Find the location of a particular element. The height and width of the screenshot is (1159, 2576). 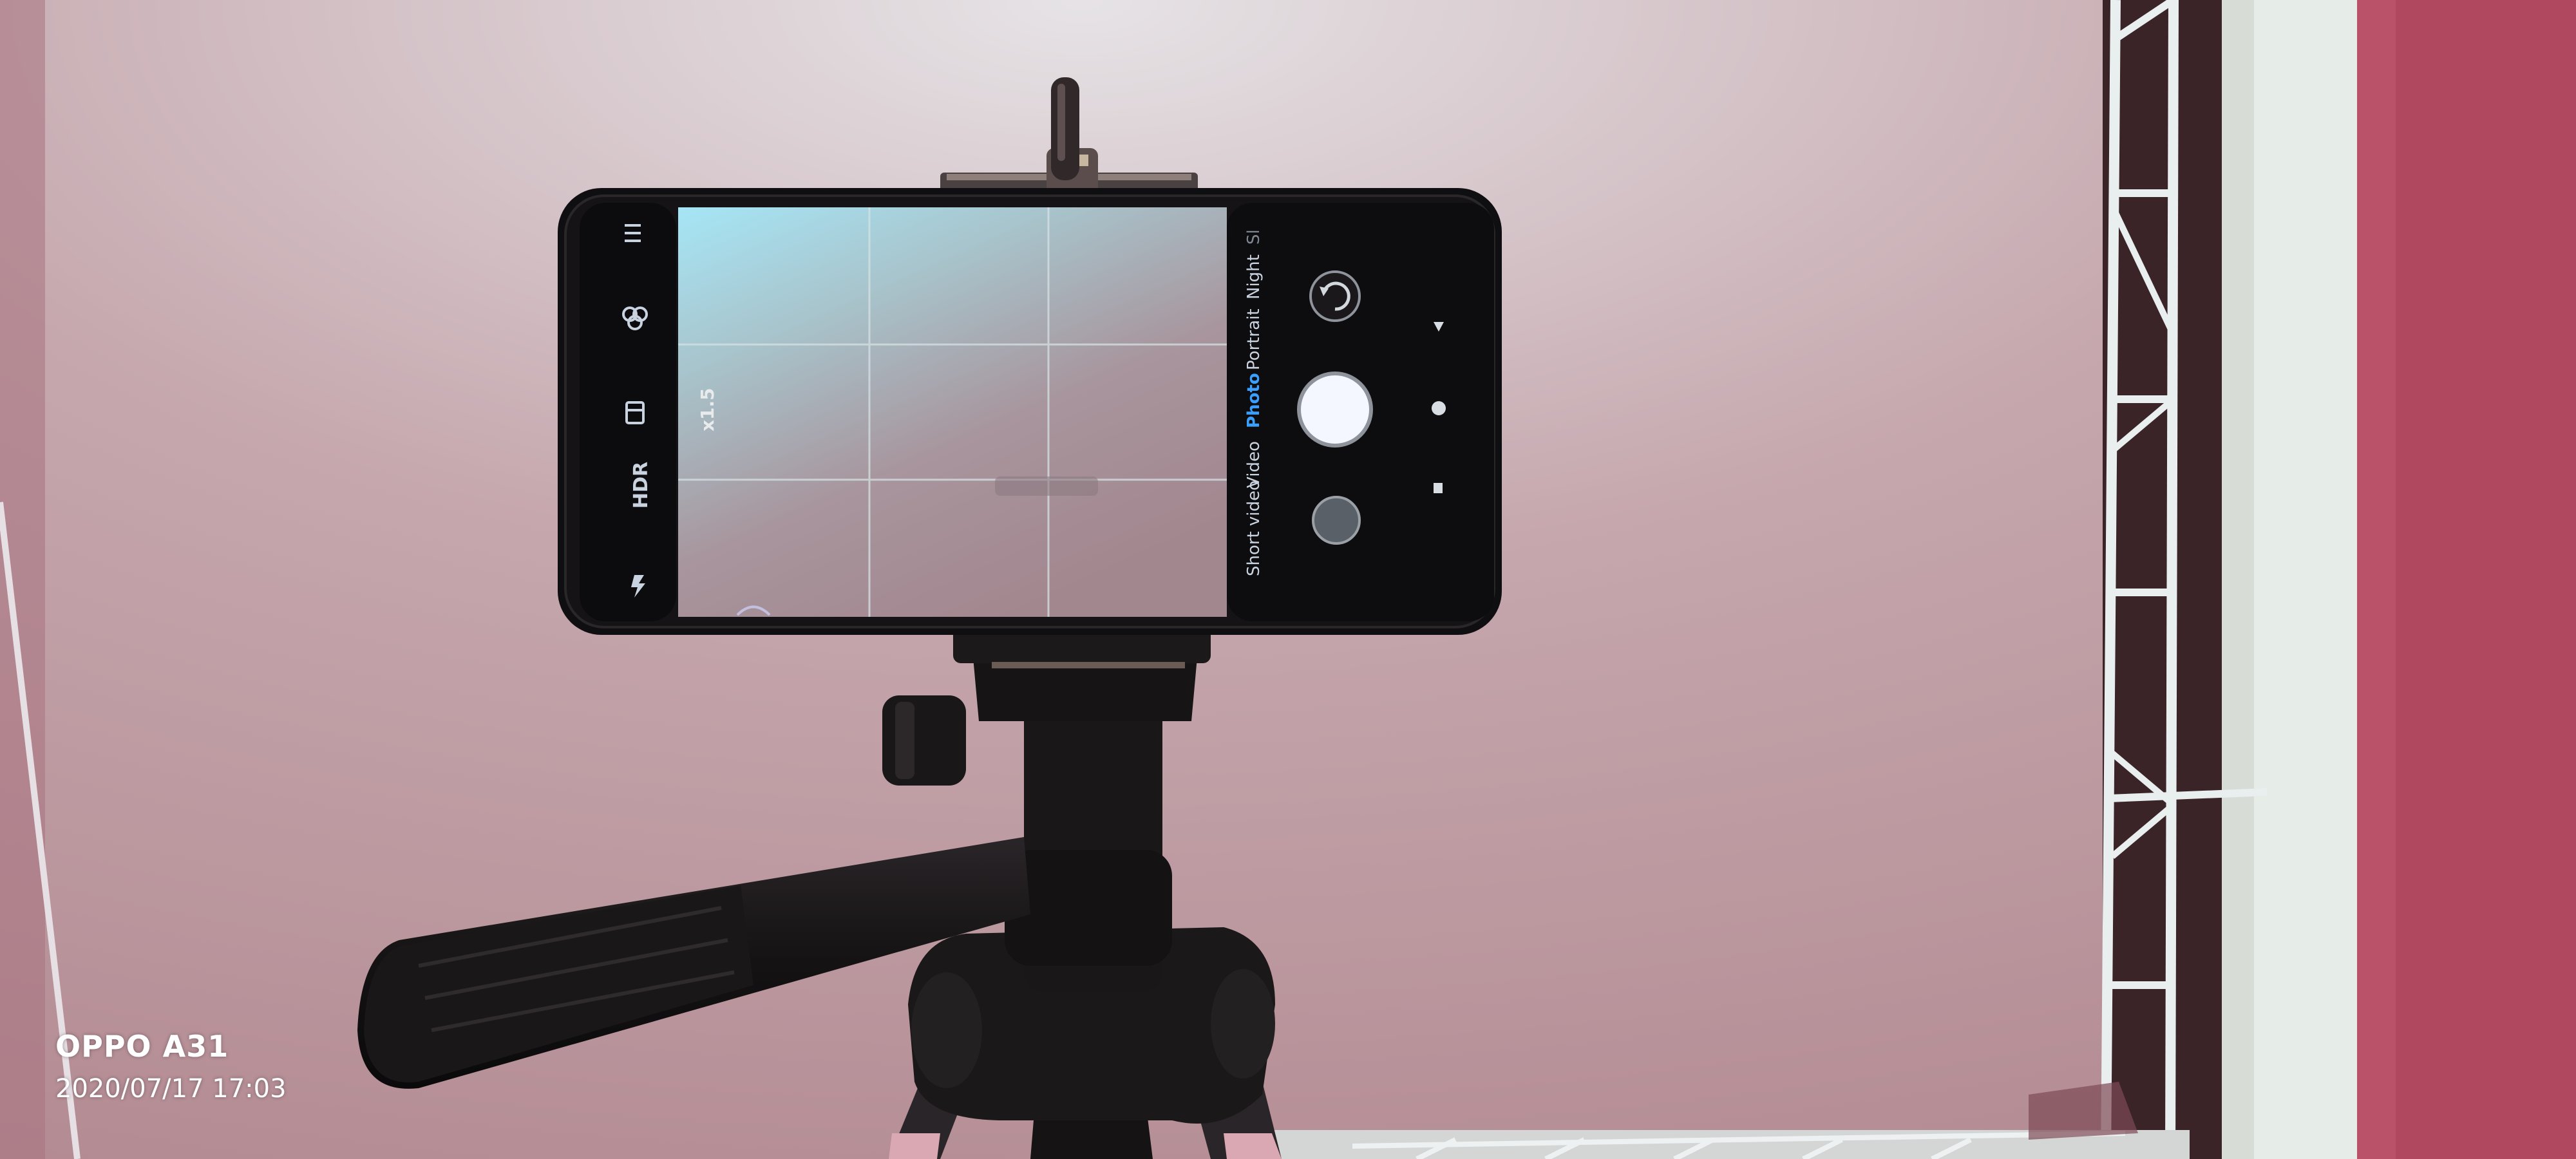

leg-hub-knob-left is located at coordinates (946, 1030).